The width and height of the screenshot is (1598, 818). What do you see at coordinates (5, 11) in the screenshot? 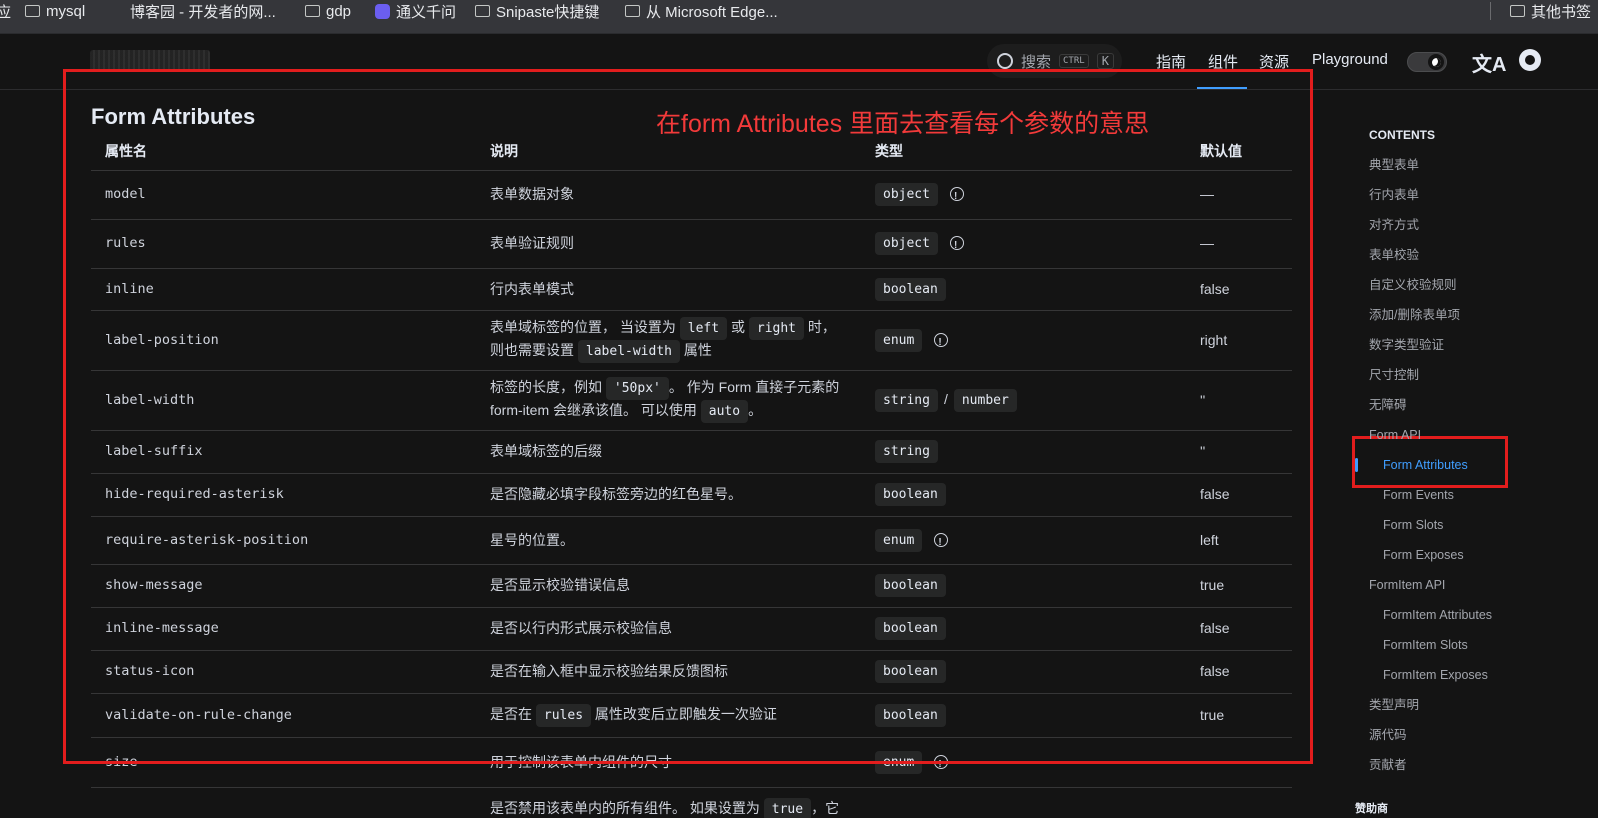
I see `bookmark-partial: 应` at bounding box center [5, 11].